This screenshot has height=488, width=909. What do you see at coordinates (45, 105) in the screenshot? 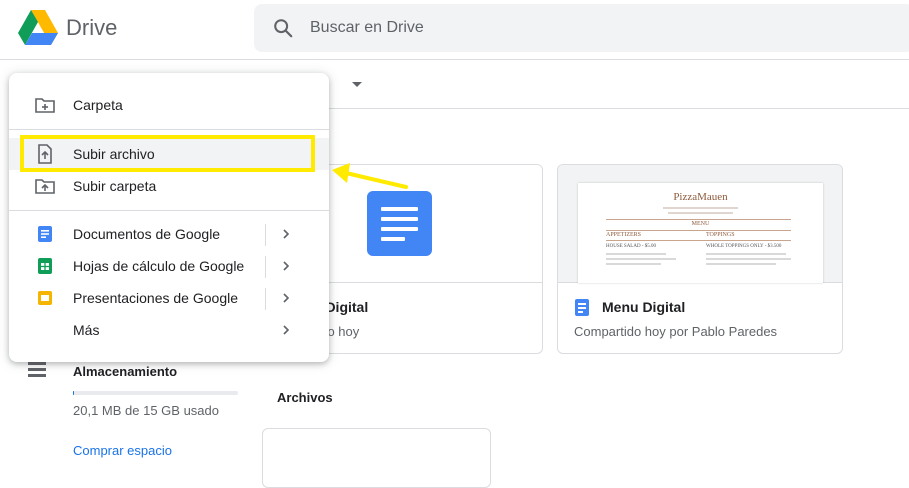
I see `new-folder-icon` at bounding box center [45, 105].